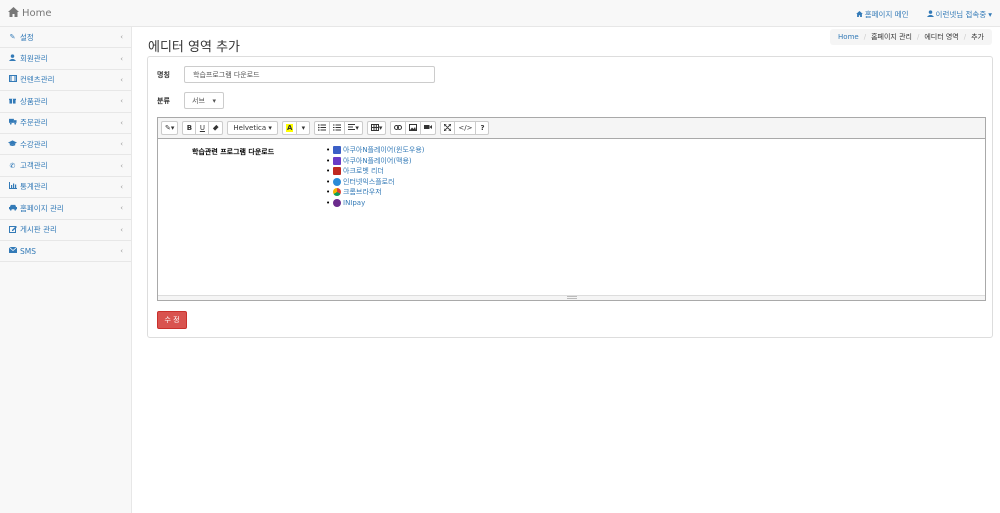 This screenshot has width=1000, height=513. Describe the element at coordinates (309, 74) in the screenshot. I see `name-input: 학습프로그램 다운로드` at that location.